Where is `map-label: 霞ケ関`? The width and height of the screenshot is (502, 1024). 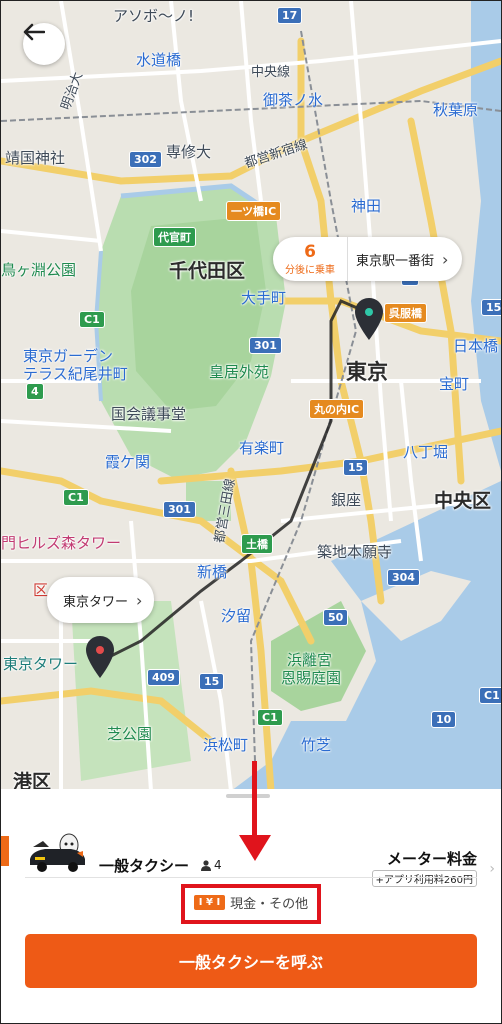 map-label: 霞ケ関 is located at coordinates (128, 462).